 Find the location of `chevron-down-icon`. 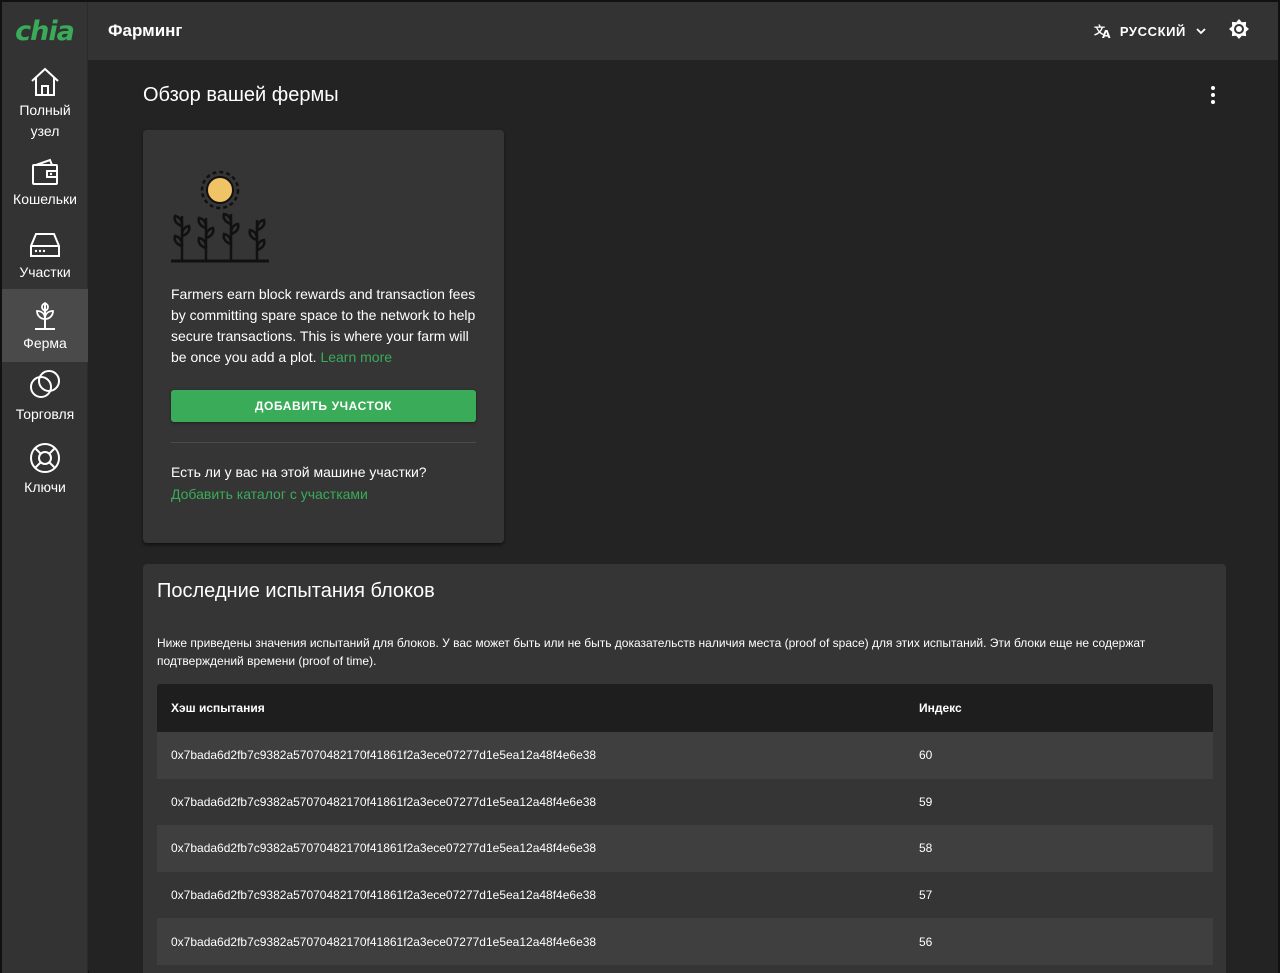

chevron-down-icon is located at coordinates (1201, 31).